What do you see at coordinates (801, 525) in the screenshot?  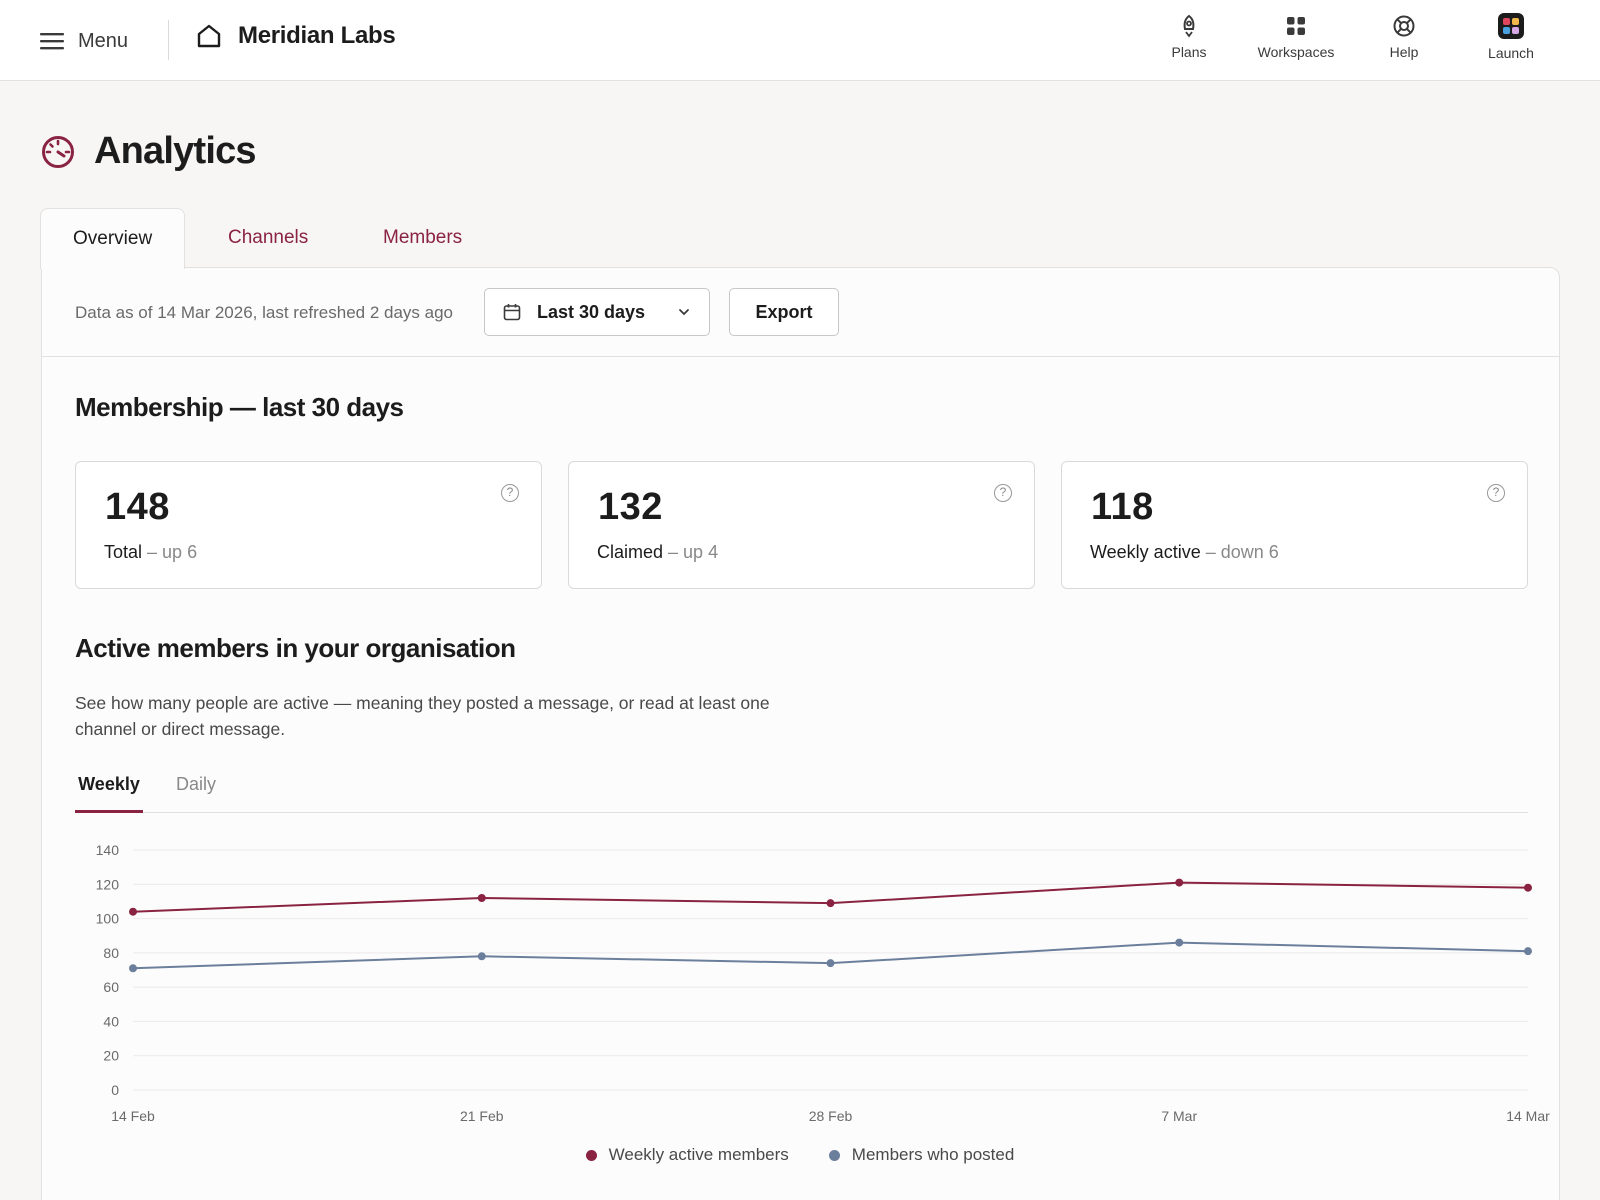 I see `stat-card-claimed: 132 Claimed – up 4 ?` at bounding box center [801, 525].